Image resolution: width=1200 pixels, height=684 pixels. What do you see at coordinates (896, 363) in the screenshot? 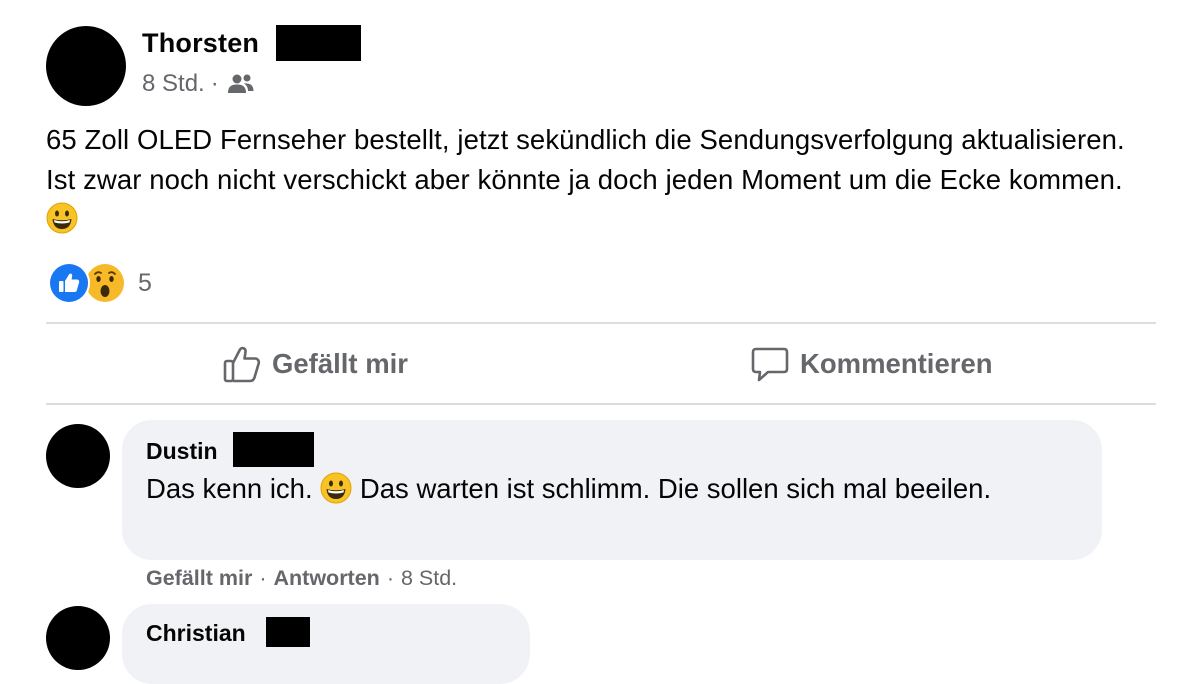
I see `comment-button-label: Kommentieren` at bounding box center [896, 363].